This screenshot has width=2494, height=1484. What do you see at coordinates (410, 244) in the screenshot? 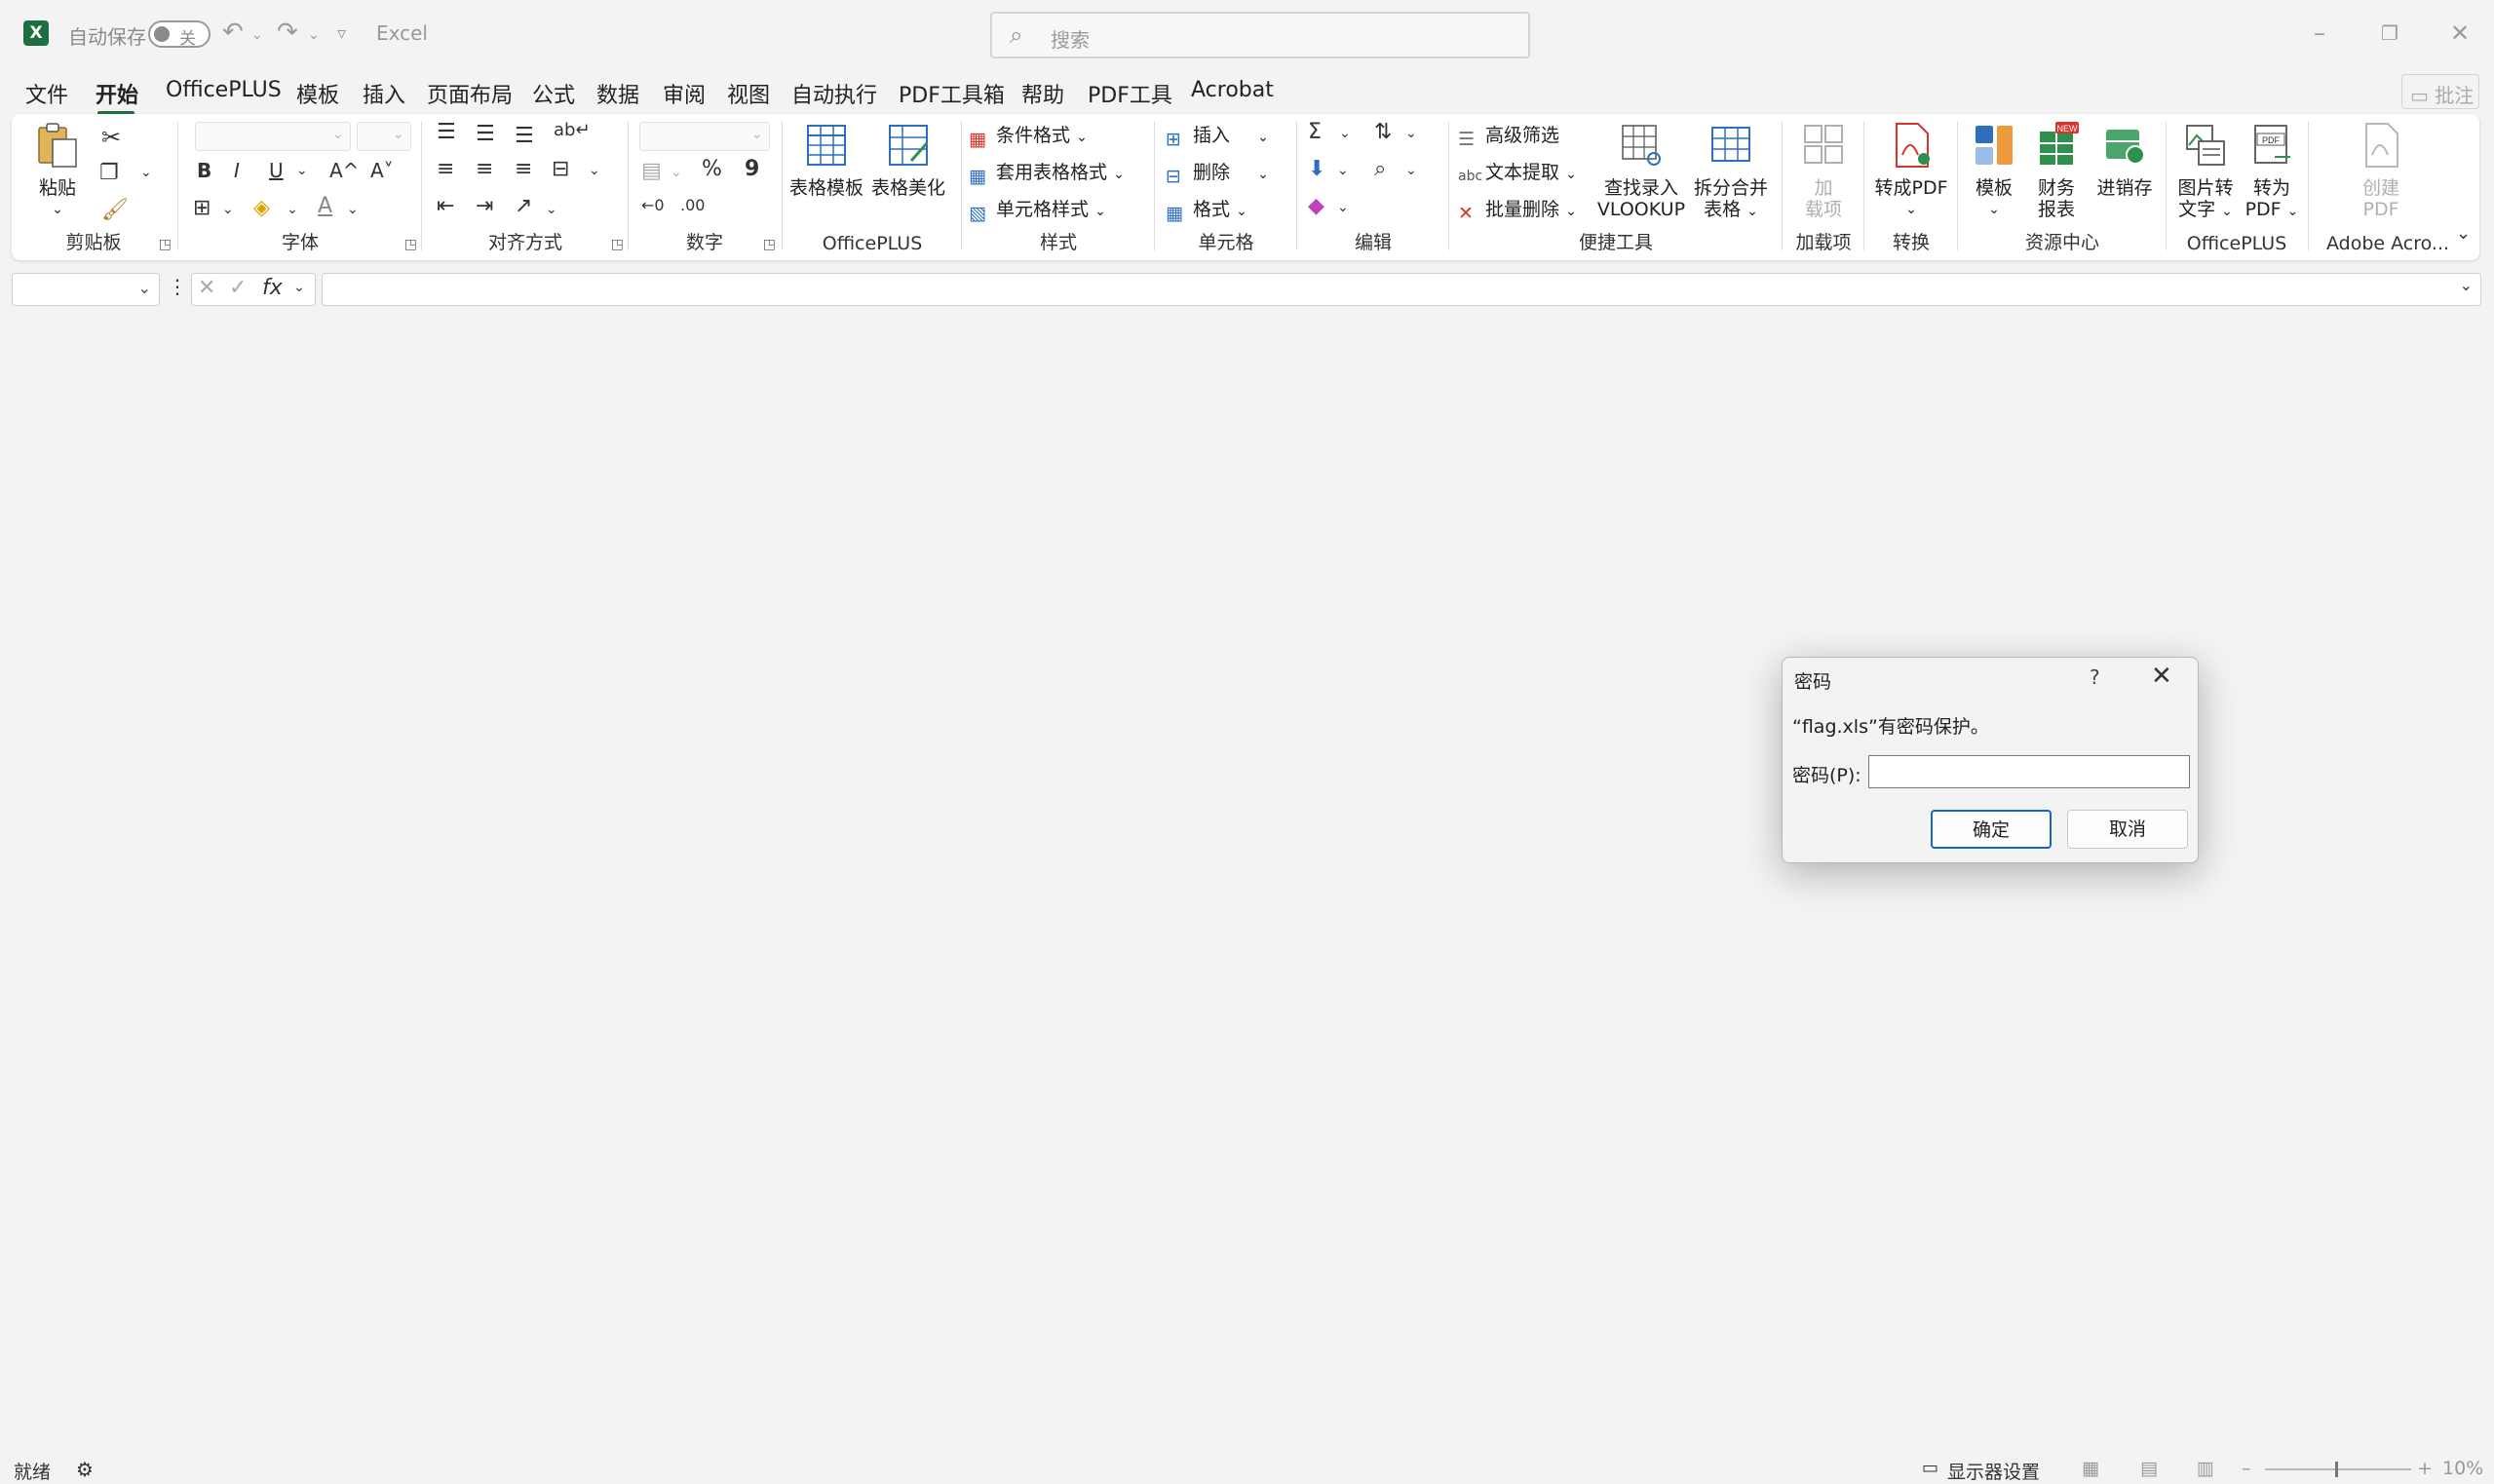
I see `font-launcher-icon: ◳` at bounding box center [410, 244].